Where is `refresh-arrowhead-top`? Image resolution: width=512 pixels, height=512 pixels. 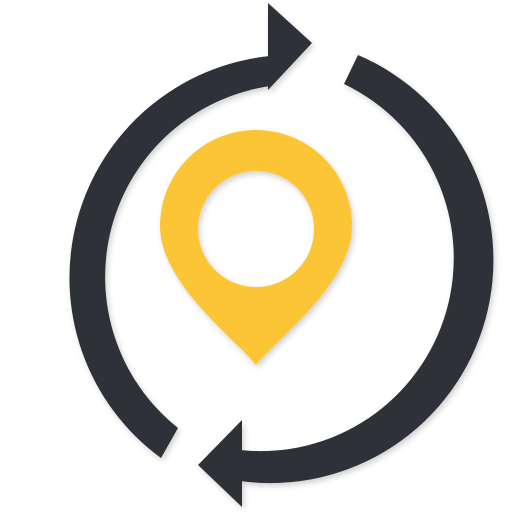
refresh-arrowhead-top is located at coordinates (290, 46).